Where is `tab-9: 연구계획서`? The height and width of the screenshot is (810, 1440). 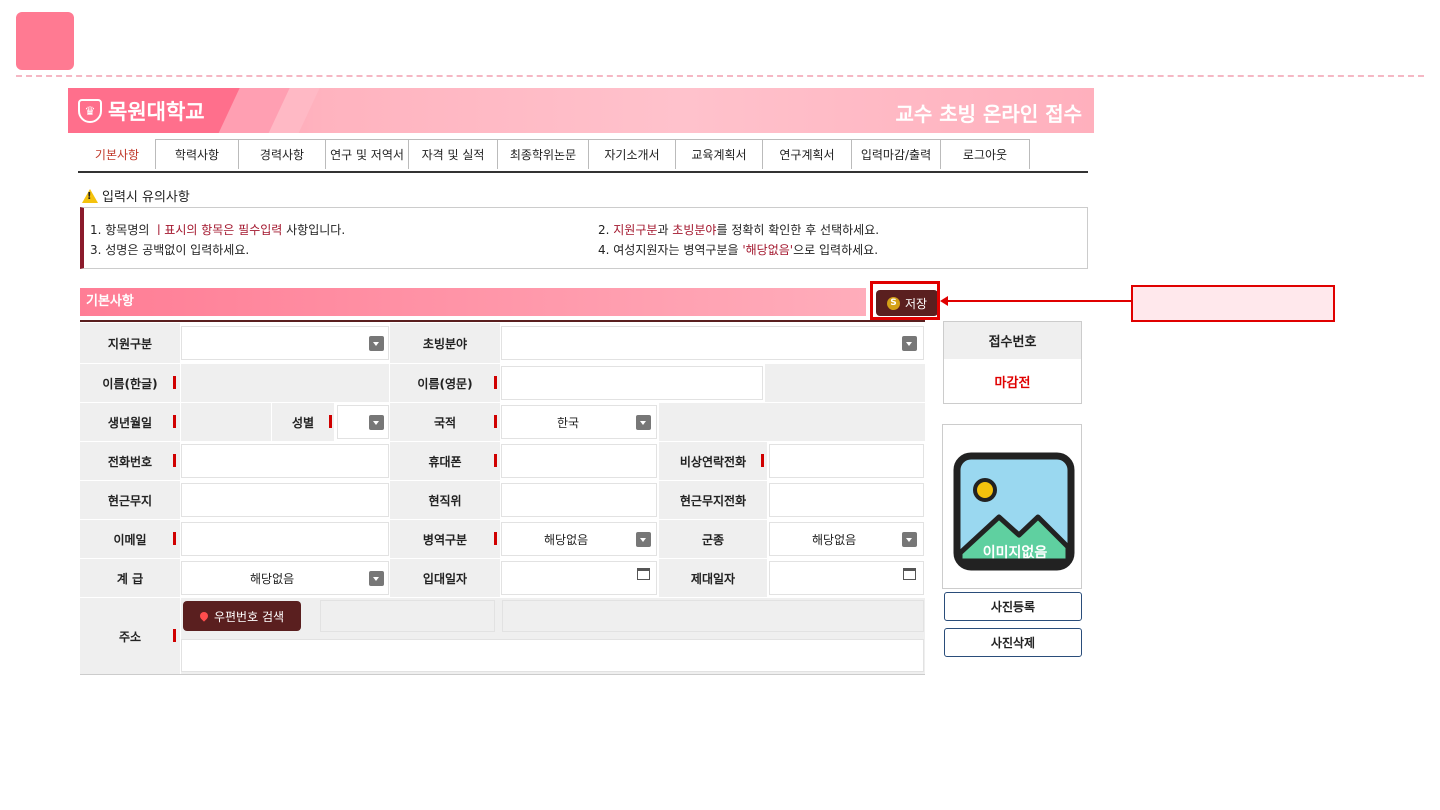 tab-9: 연구계획서 is located at coordinates (807, 154).